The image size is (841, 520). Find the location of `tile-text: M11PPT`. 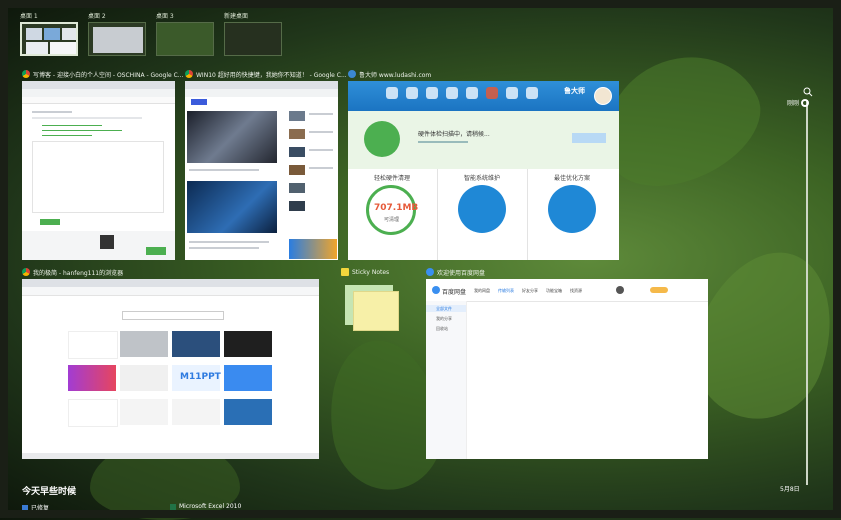

tile-text: M11PPT is located at coordinates (200, 377).